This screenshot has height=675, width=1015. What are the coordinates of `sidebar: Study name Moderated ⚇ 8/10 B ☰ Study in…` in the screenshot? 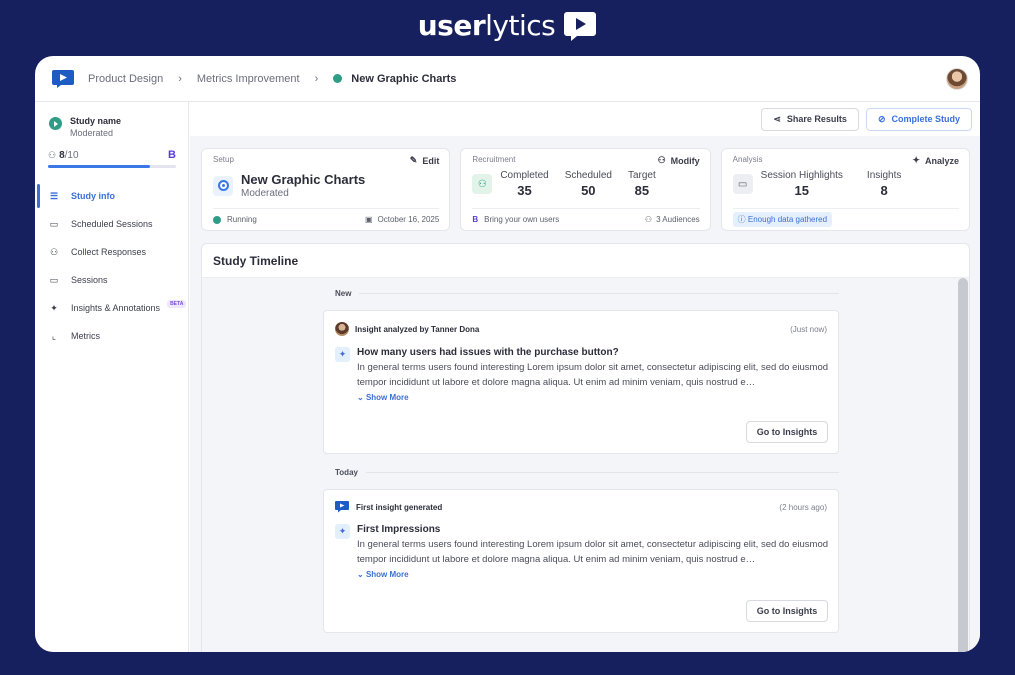 It's located at (112, 377).